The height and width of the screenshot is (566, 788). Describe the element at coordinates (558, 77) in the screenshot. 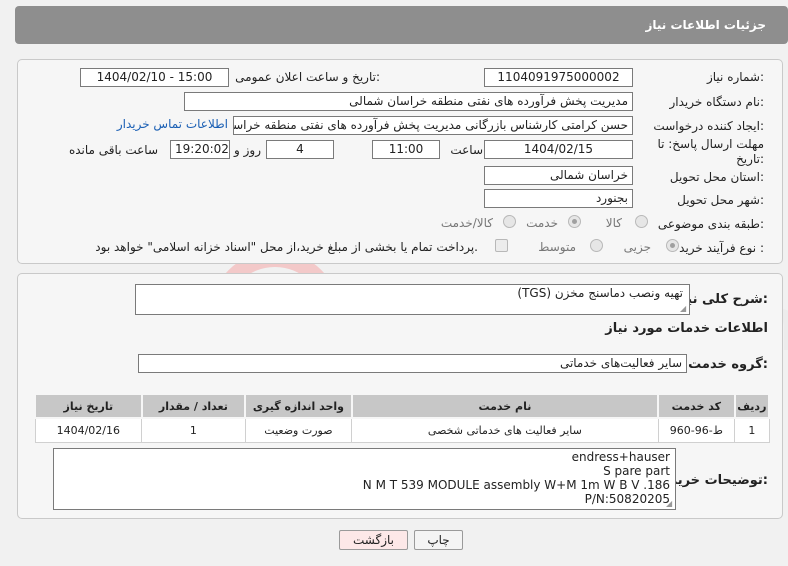

I see `need-number-field: 1104091975000002` at that location.